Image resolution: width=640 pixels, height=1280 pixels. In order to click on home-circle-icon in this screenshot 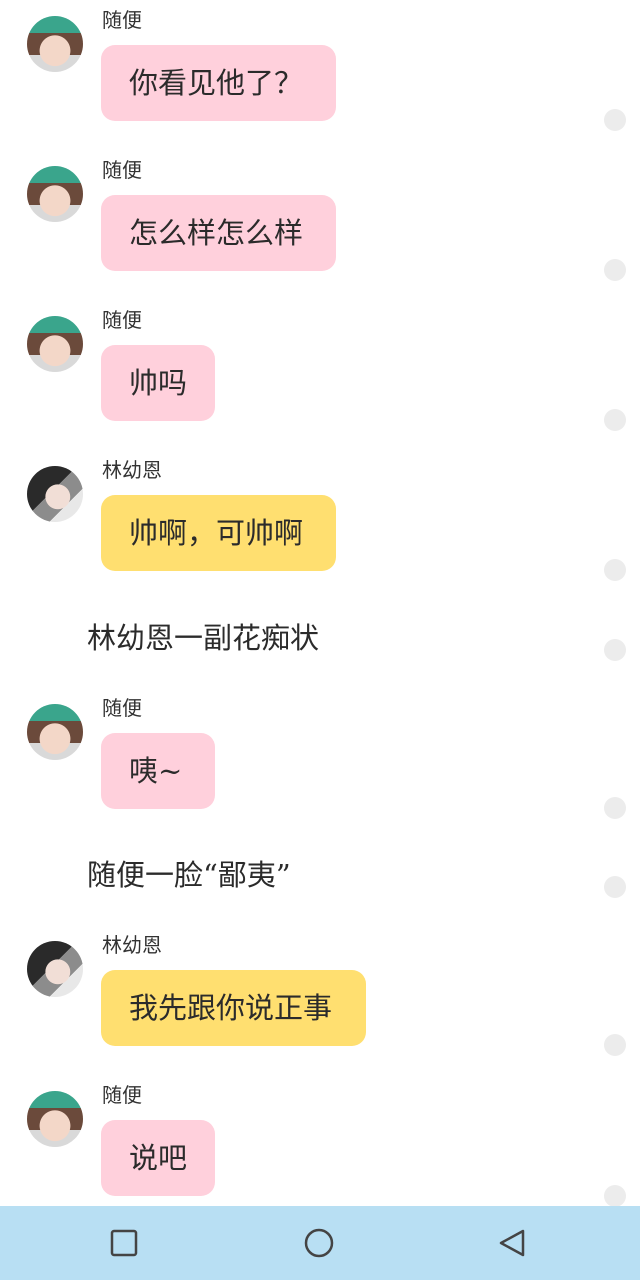, I will do `click(319, 1243)`.